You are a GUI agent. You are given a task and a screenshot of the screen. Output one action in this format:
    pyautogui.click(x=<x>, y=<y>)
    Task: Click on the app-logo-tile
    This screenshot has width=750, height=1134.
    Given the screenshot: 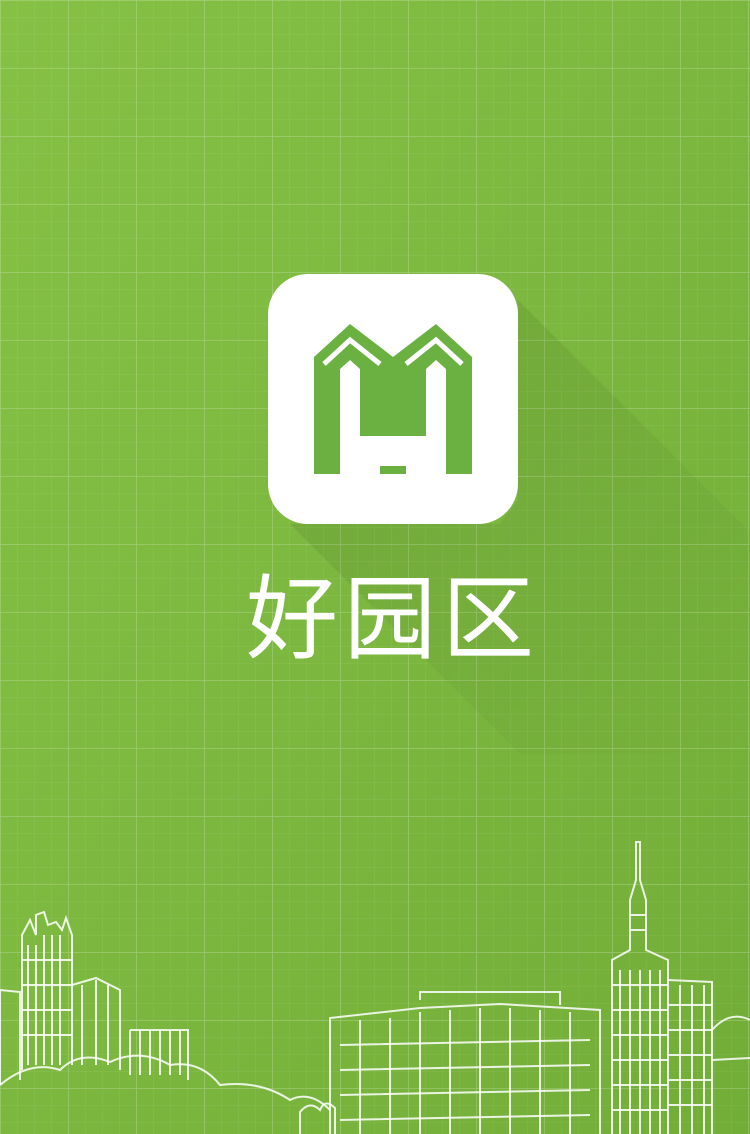 What is the action you would take?
    pyautogui.click(x=393, y=399)
    